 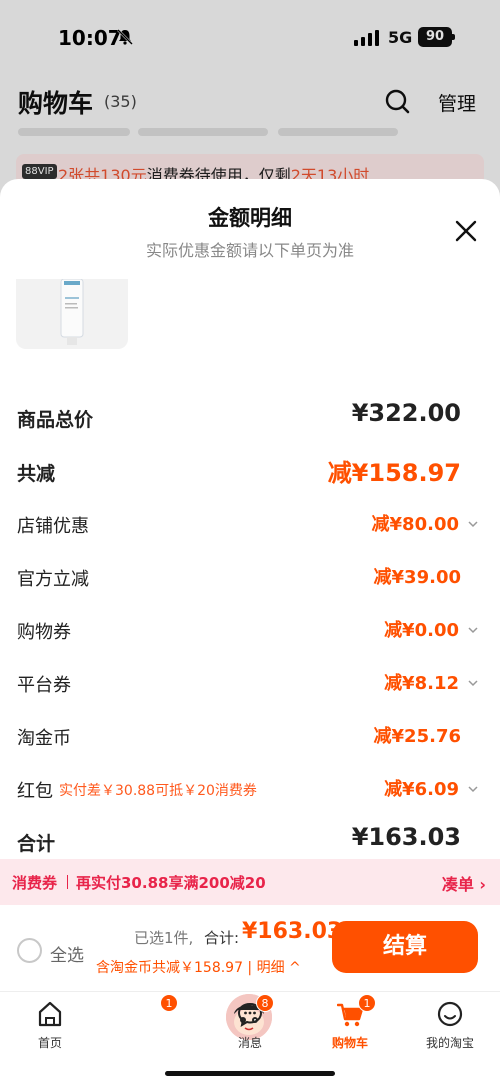 I want to click on profile-badge: 1, so click(x=169, y=1003).